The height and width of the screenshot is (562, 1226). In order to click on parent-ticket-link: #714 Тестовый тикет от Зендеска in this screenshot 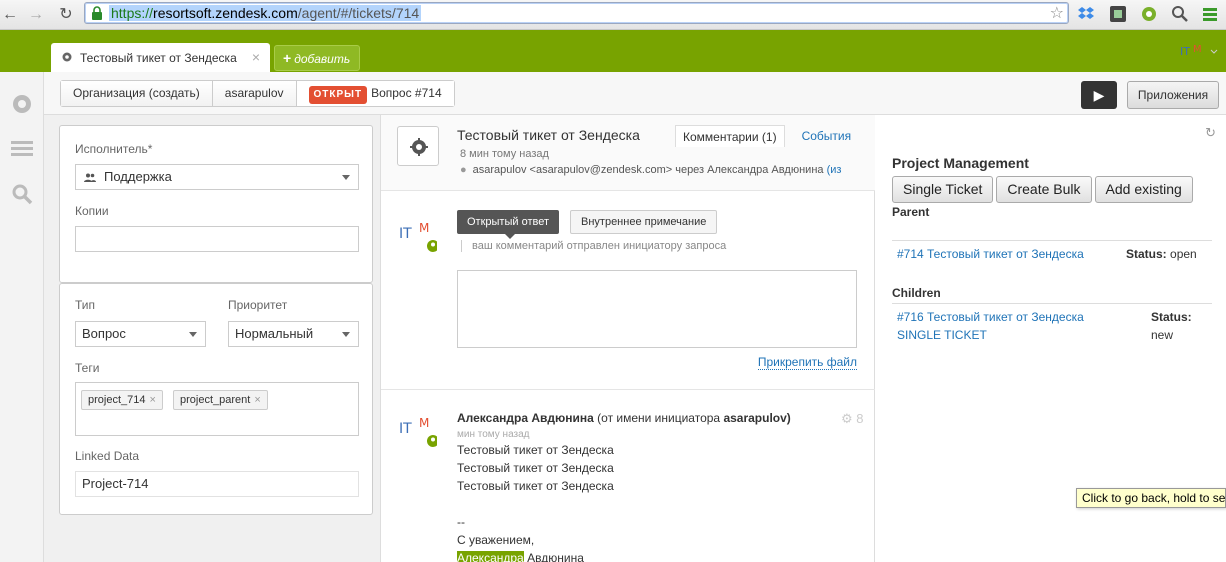, I will do `click(990, 254)`.